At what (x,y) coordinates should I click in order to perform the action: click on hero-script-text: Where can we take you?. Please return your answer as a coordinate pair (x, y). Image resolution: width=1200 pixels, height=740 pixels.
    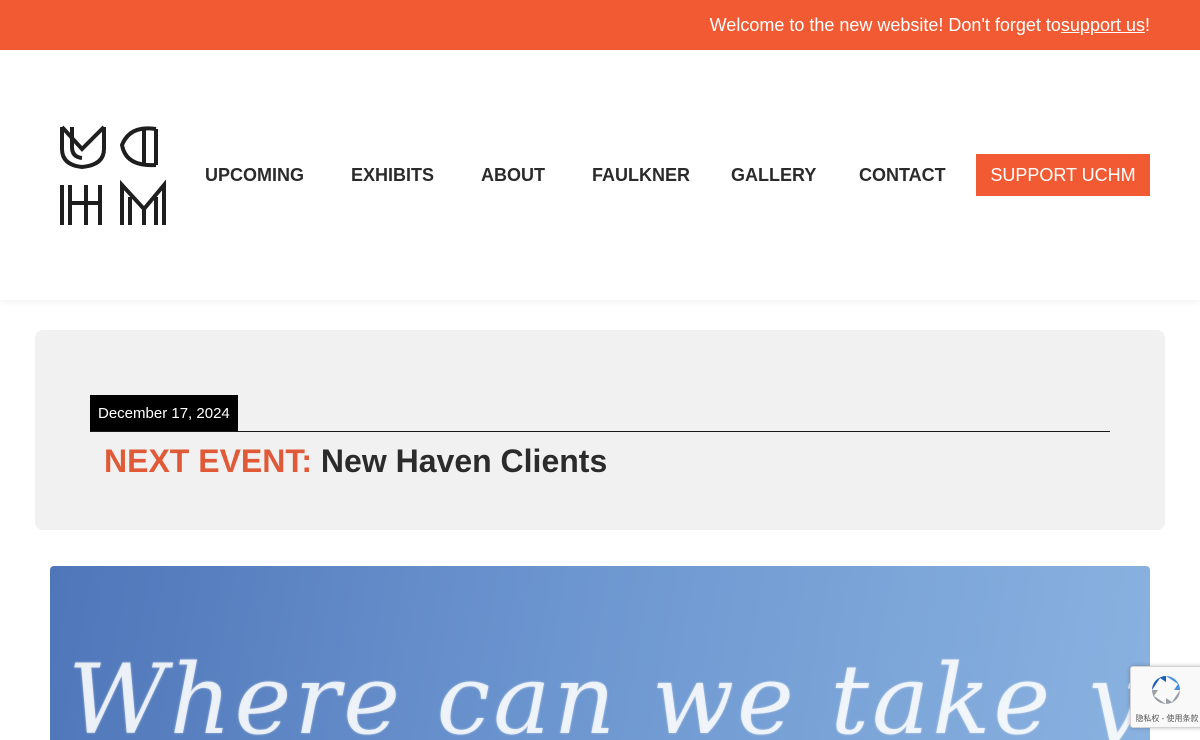
    Looking at the image, I should click on (609, 692).